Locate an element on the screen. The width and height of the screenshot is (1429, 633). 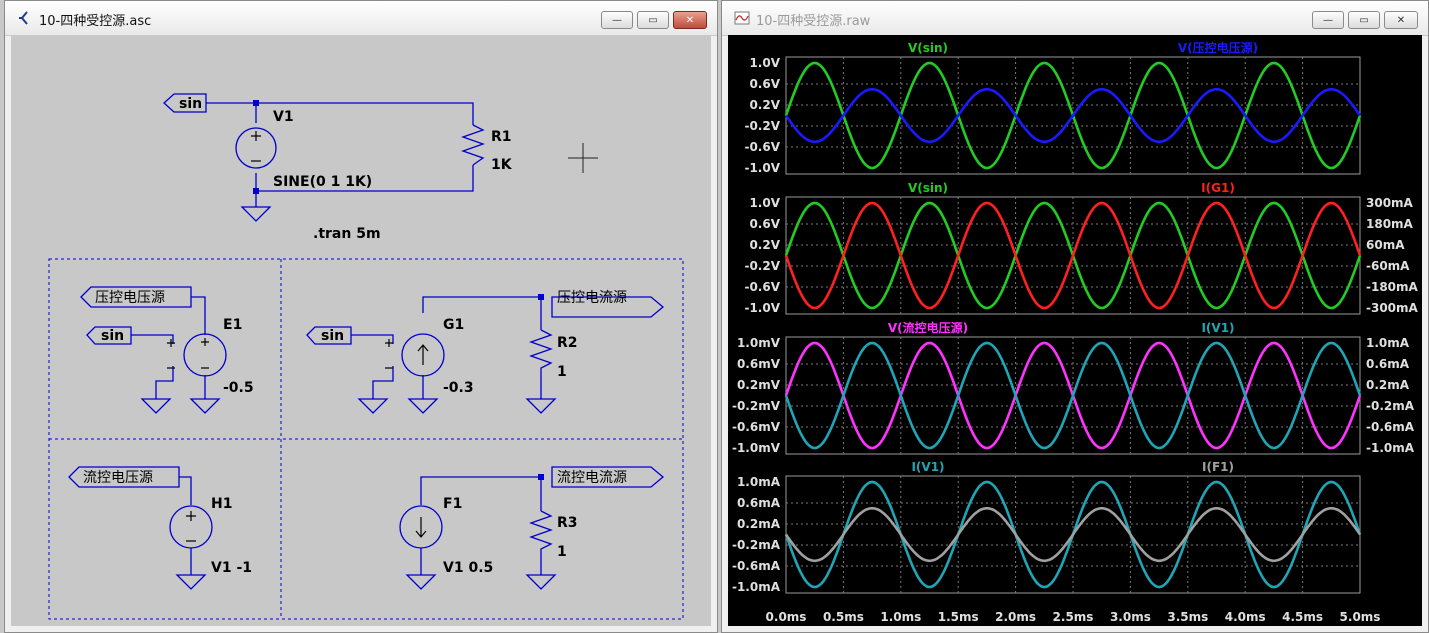
pane-1-trace-name-1: I(G1) is located at coordinates (1218, 188).